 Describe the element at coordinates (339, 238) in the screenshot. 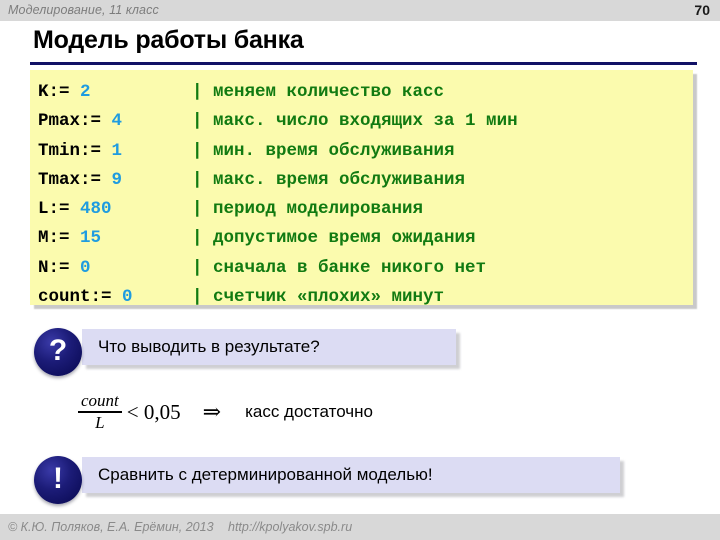

I see `code-comment: допустимое время ожидания` at that location.